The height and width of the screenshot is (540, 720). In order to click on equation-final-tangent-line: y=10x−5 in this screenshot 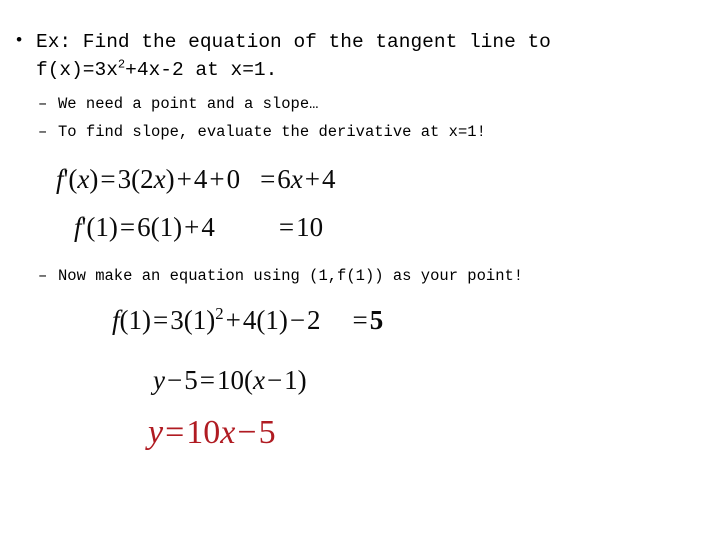, I will do `click(212, 433)`.